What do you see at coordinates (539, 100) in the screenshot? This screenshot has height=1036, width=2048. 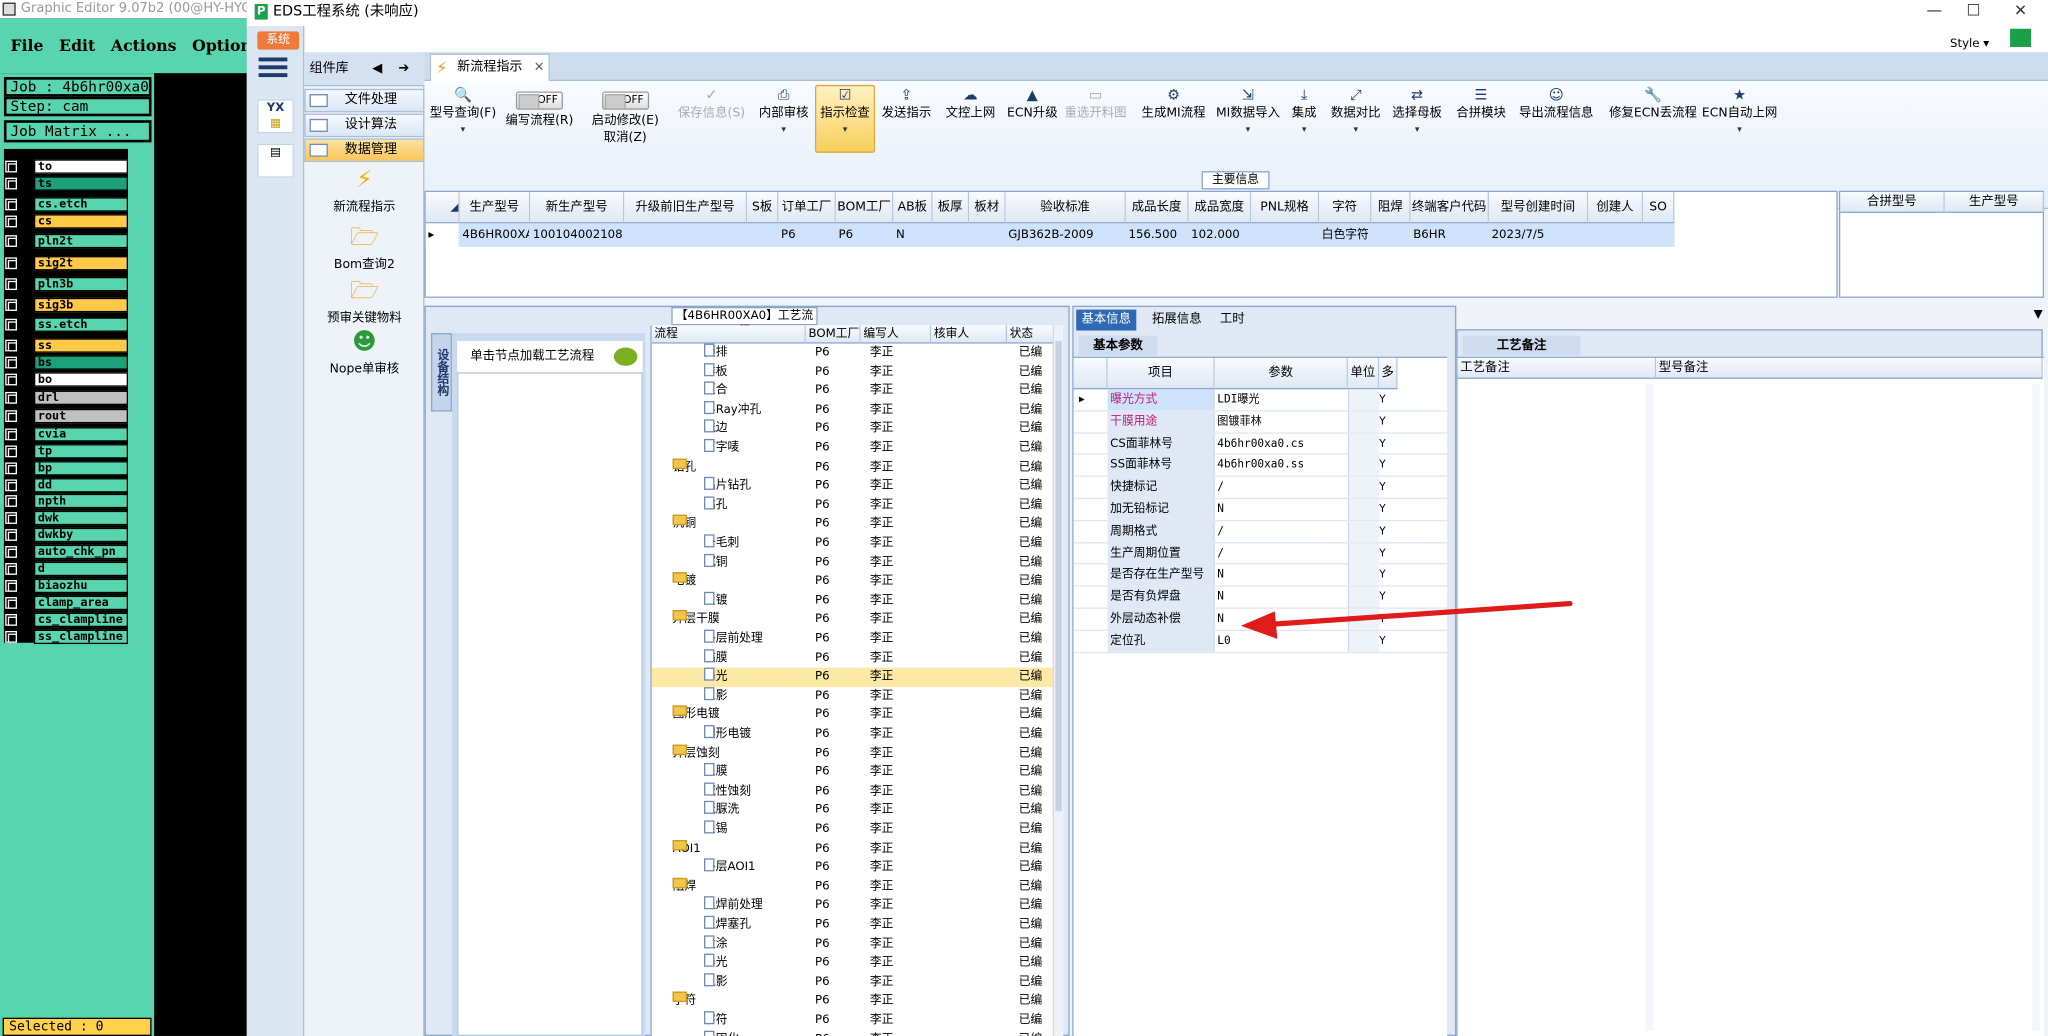 I see `toggle-switch: OFF` at bounding box center [539, 100].